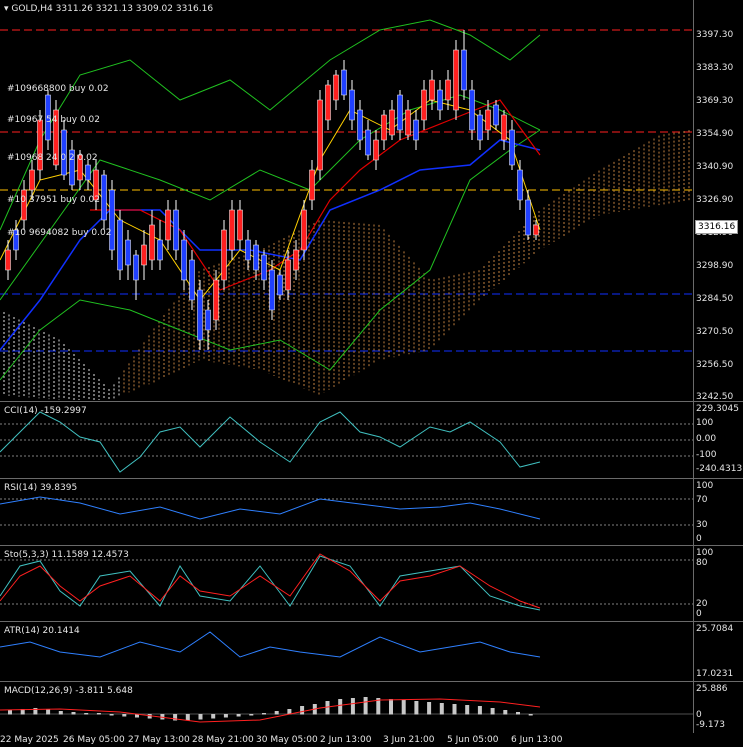  I want to click on cci-pane: CCI(14) -159.2997, so click(346, 440).